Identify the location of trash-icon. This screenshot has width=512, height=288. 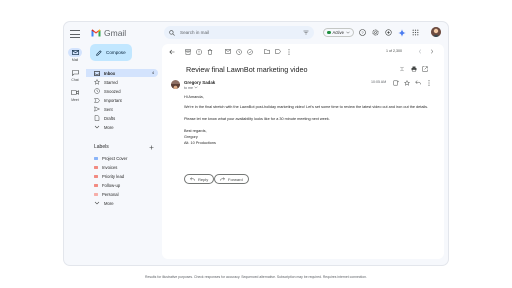
(209, 51).